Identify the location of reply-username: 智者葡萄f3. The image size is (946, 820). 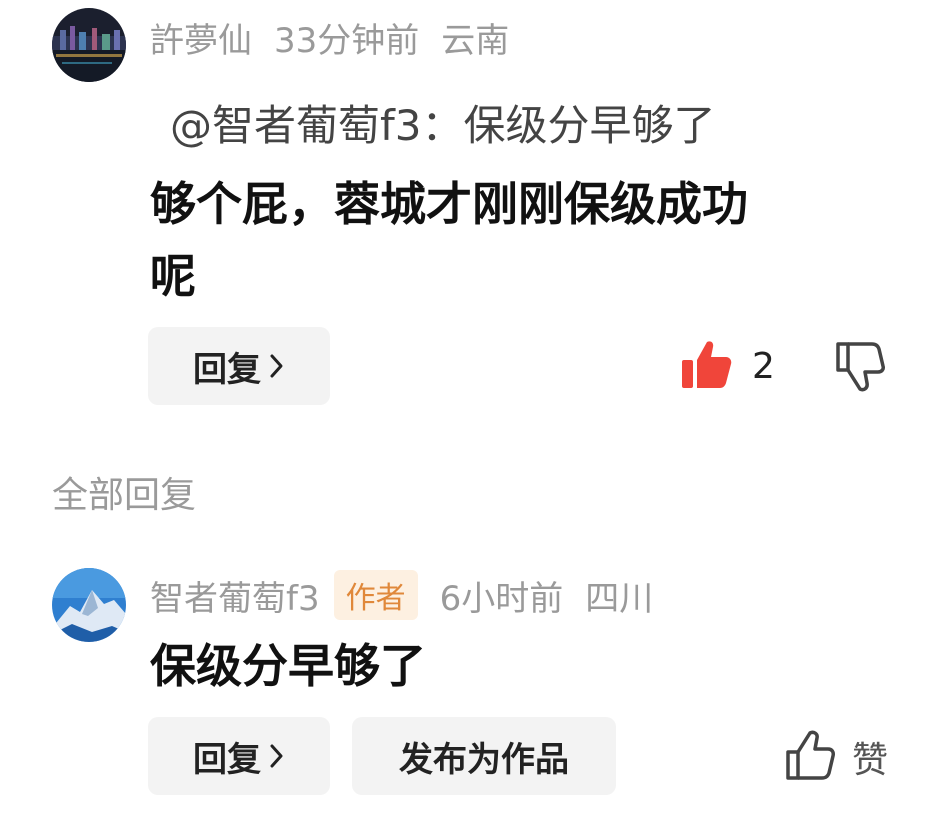
(235, 595).